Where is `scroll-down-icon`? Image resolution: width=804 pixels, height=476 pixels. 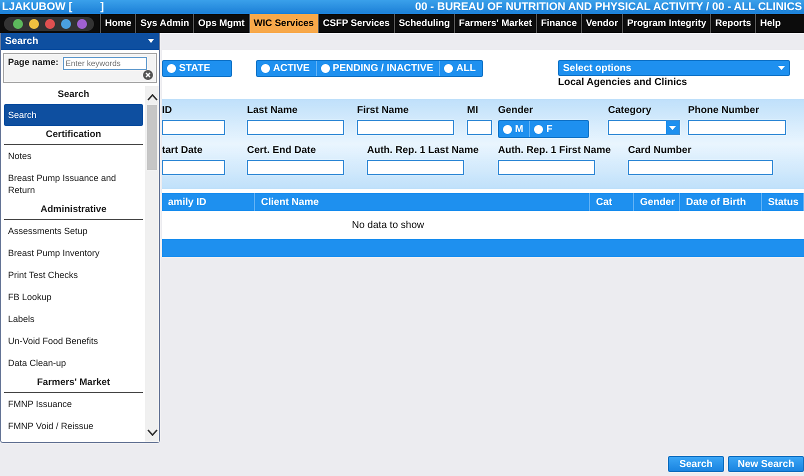 scroll-down-icon is located at coordinates (152, 432).